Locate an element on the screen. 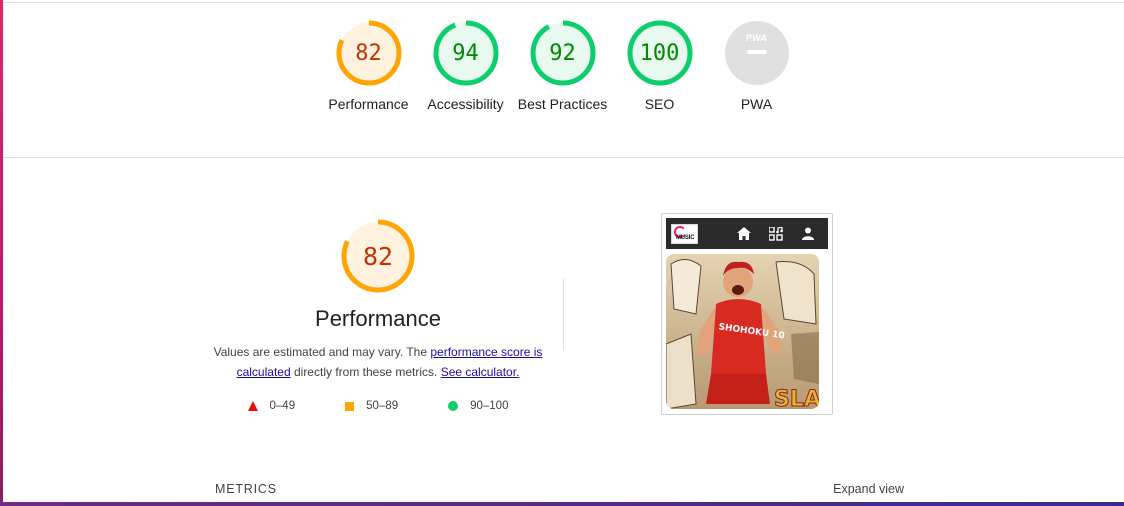  see-calculator-link: See calculator. is located at coordinates (480, 372).